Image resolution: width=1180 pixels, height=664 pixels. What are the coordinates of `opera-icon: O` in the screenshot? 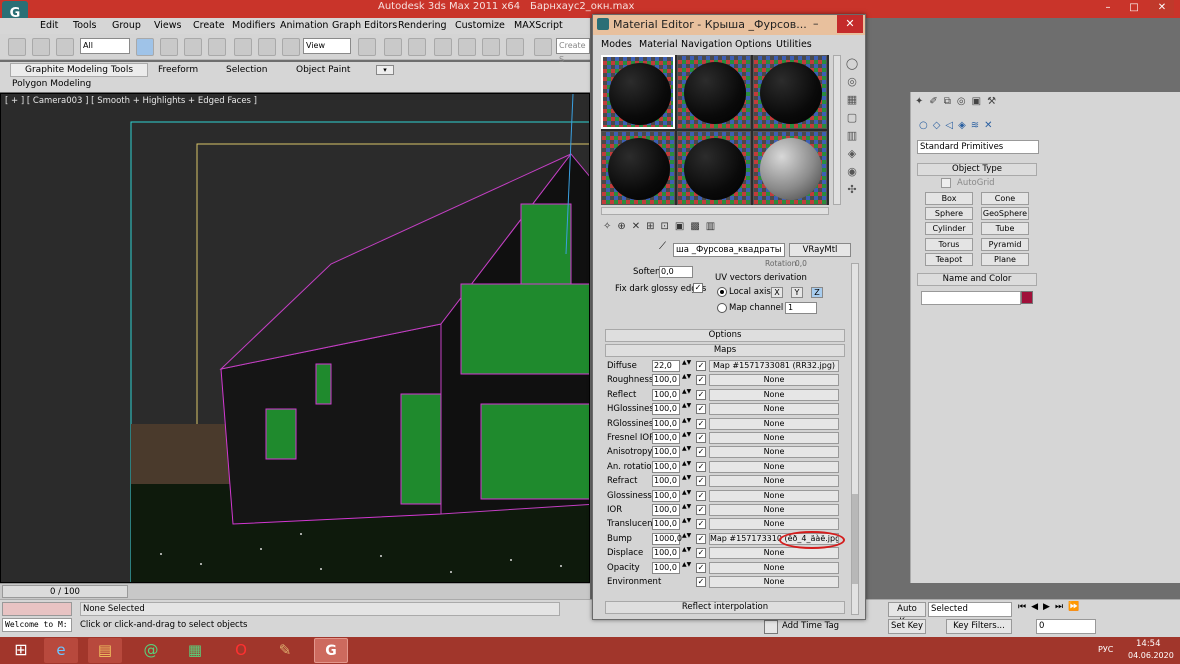 It's located at (241, 650).